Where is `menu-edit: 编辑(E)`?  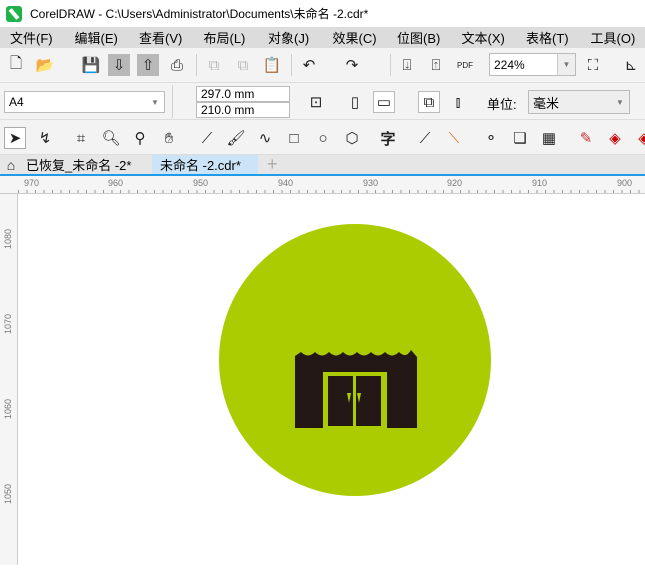 menu-edit: 编辑(E) is located at coordinates (97, 37).